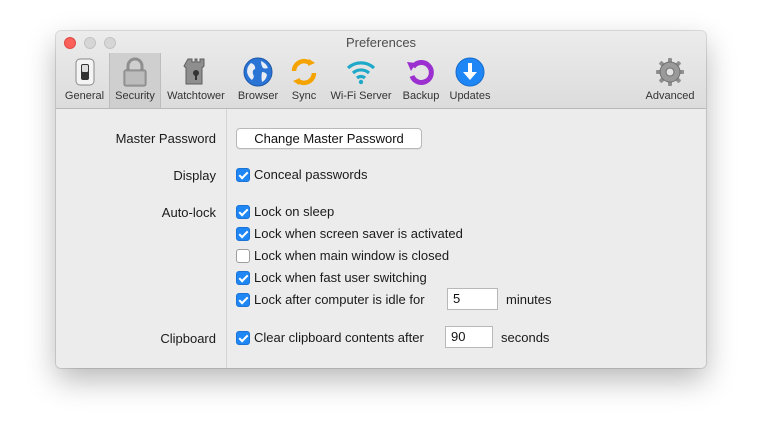  Describe the element at coordinates (194, 71) in the screenshot. I see `watchtower-icon` at that location.